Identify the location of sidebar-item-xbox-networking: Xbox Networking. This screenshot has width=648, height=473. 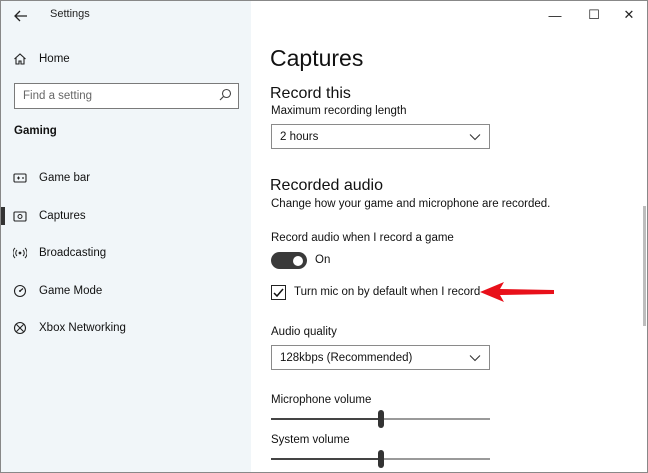
(126, 328).